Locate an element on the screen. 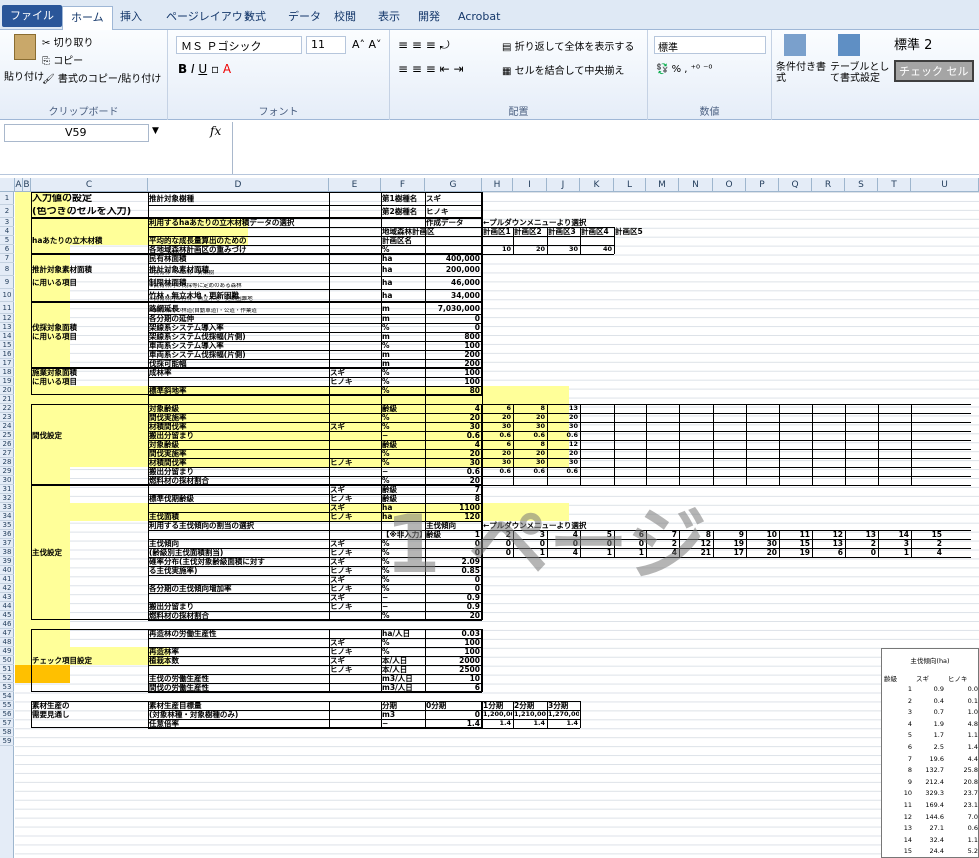 The height and width of the screenshot is (858, 979). cell-d44: 搬出分留まり is located at coordinates (179, 606).